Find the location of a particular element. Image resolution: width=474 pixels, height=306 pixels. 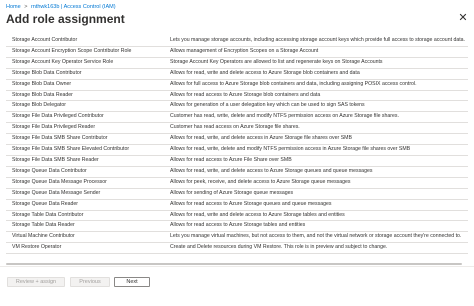

previous-button: Previous is located at coordinates (90, 282).